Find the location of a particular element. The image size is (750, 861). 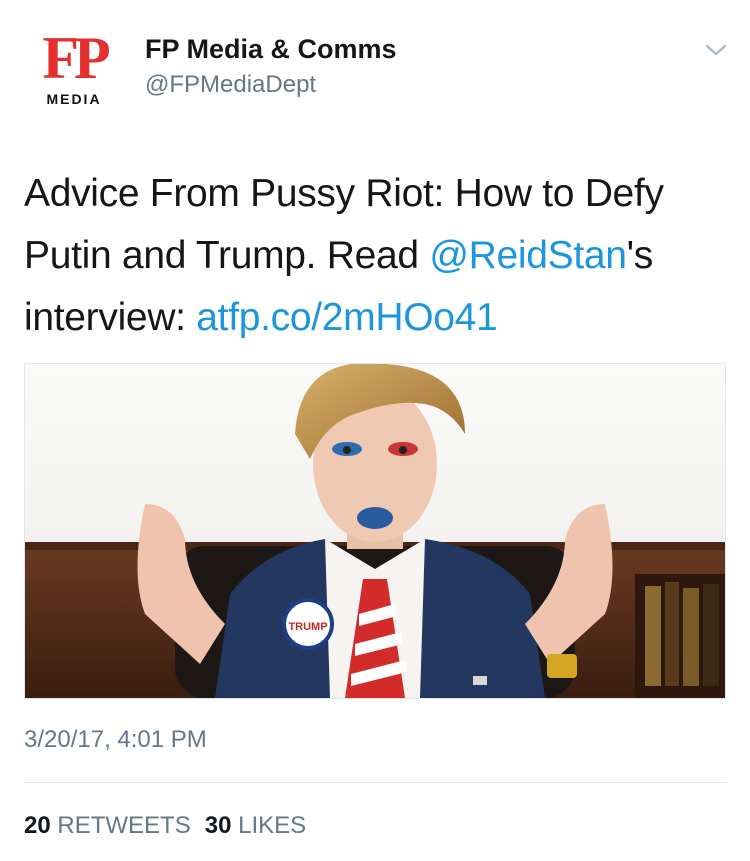

tweet-text-line-2: Putin and Trump. Read @ReidStan's is located at coordinates (374, 256).